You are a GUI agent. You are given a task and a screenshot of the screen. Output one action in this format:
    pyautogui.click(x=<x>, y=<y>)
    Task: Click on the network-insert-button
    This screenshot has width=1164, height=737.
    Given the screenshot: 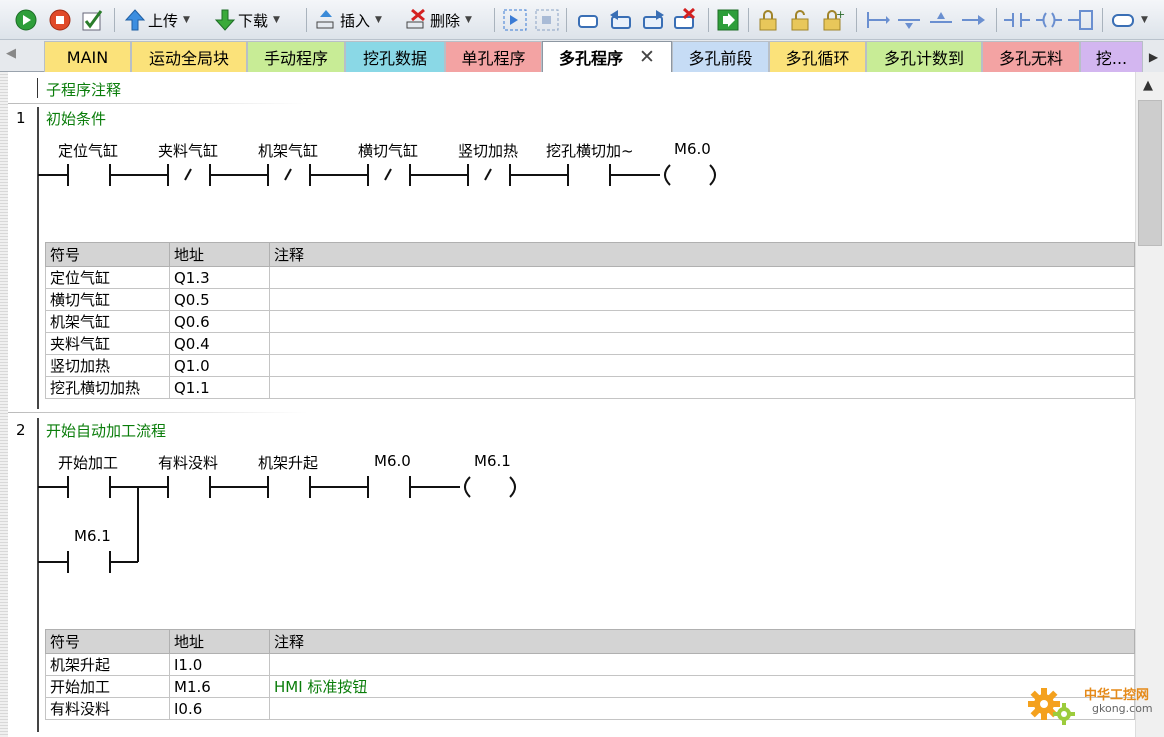 What is the action you would take?
    pyautogui.click(x=515, y=20)
    